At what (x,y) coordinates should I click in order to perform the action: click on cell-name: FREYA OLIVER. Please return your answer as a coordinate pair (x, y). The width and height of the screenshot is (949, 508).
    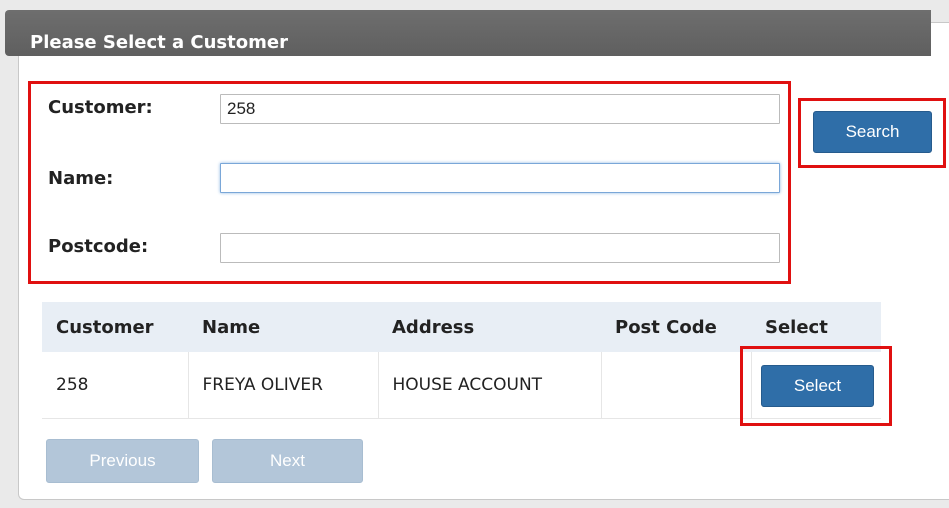
    Looking at the image, I should click on (283, 385).